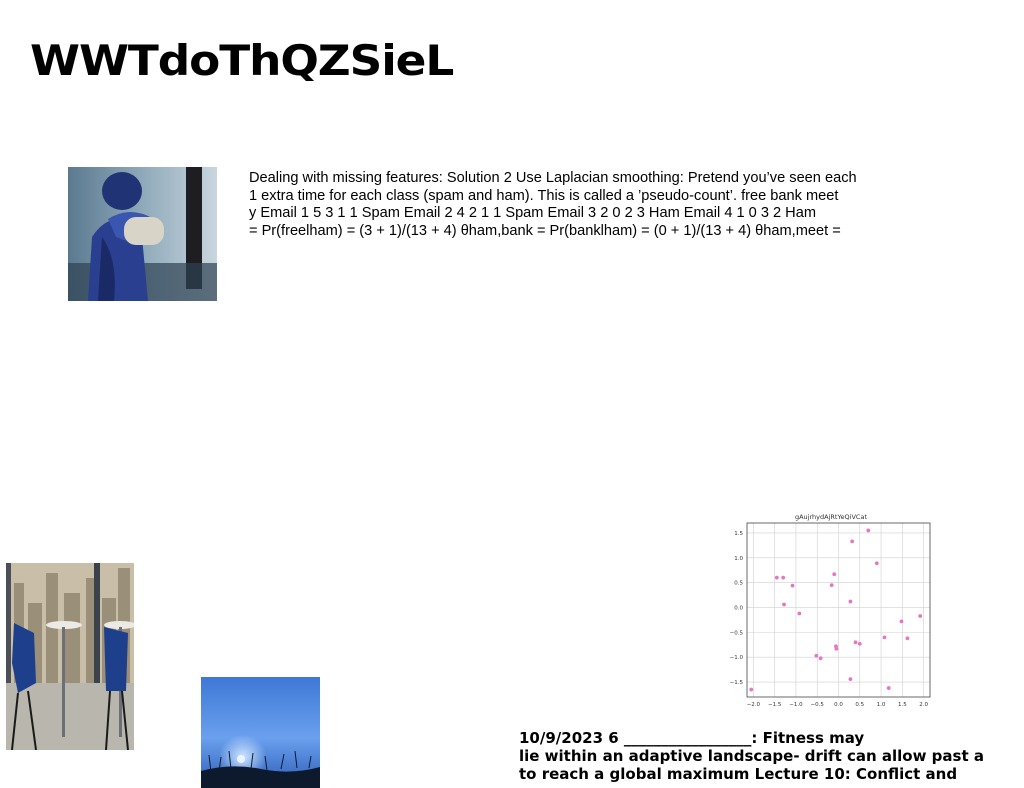 This screenshot has width=1024, height=788. I want to click on x-tick-label: 2.0, so click(923, 705).